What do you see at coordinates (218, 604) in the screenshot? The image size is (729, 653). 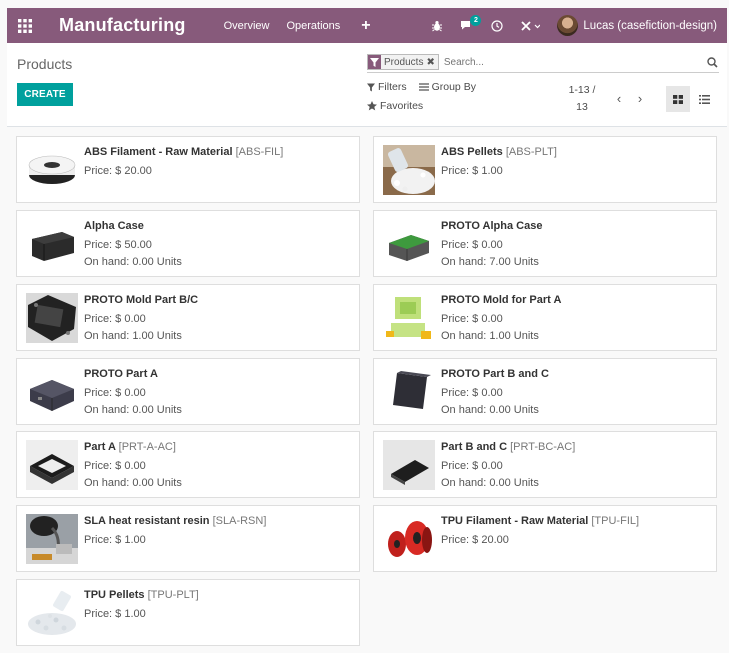 I see `product-info: TPU Pellets [TPU-PLT] Price: $ 1.00` at bounding box center [218, 604].